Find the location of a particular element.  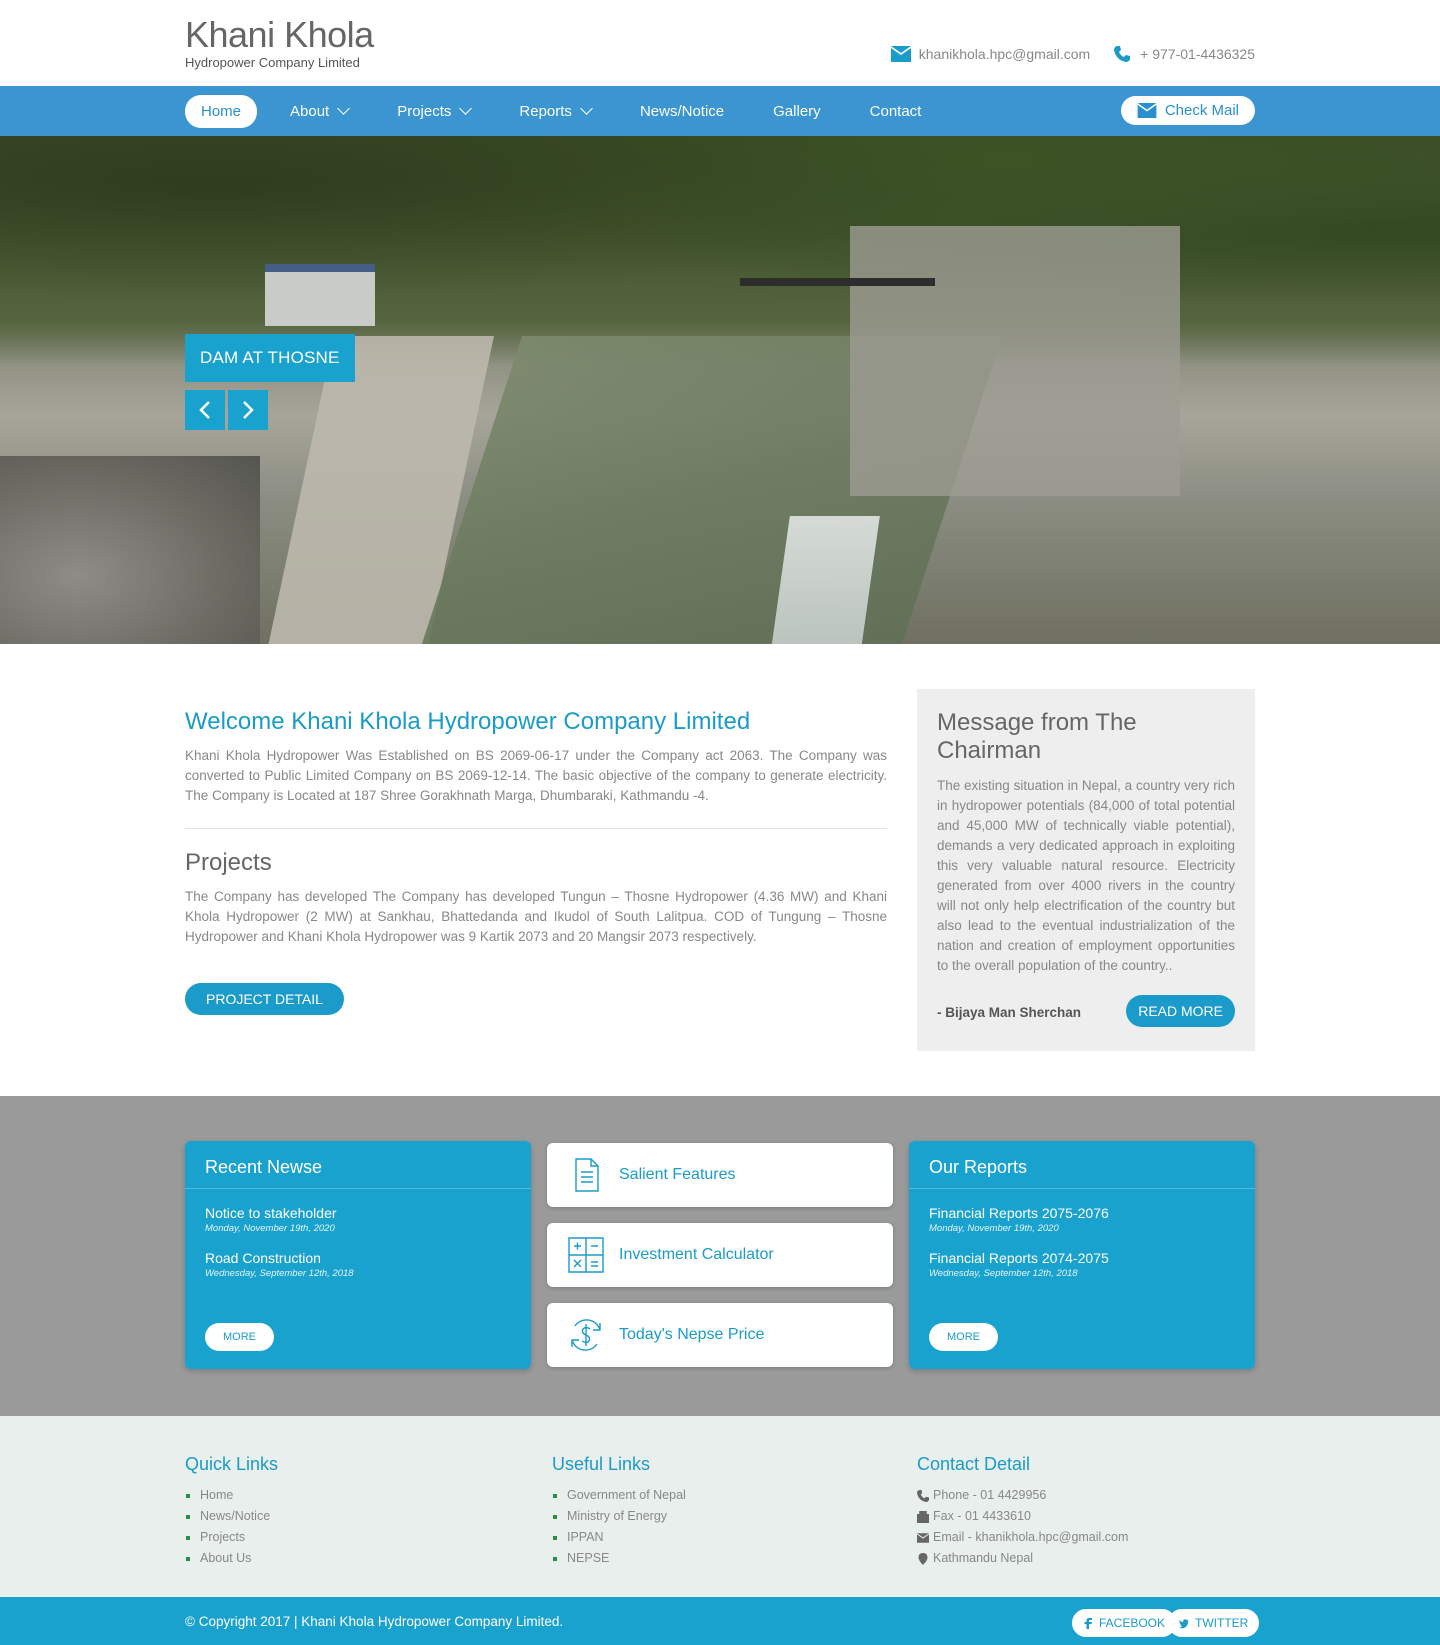

hero-waterfall is located at coordinates (825, 580).